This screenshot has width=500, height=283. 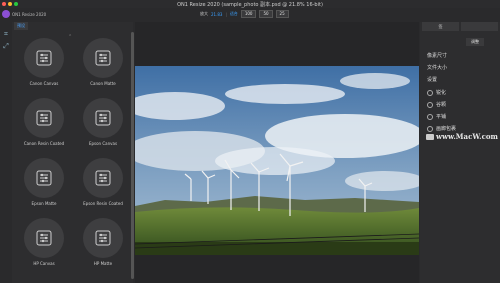 I want to click on tab-presets: 预设, so click(x=21, y=26).